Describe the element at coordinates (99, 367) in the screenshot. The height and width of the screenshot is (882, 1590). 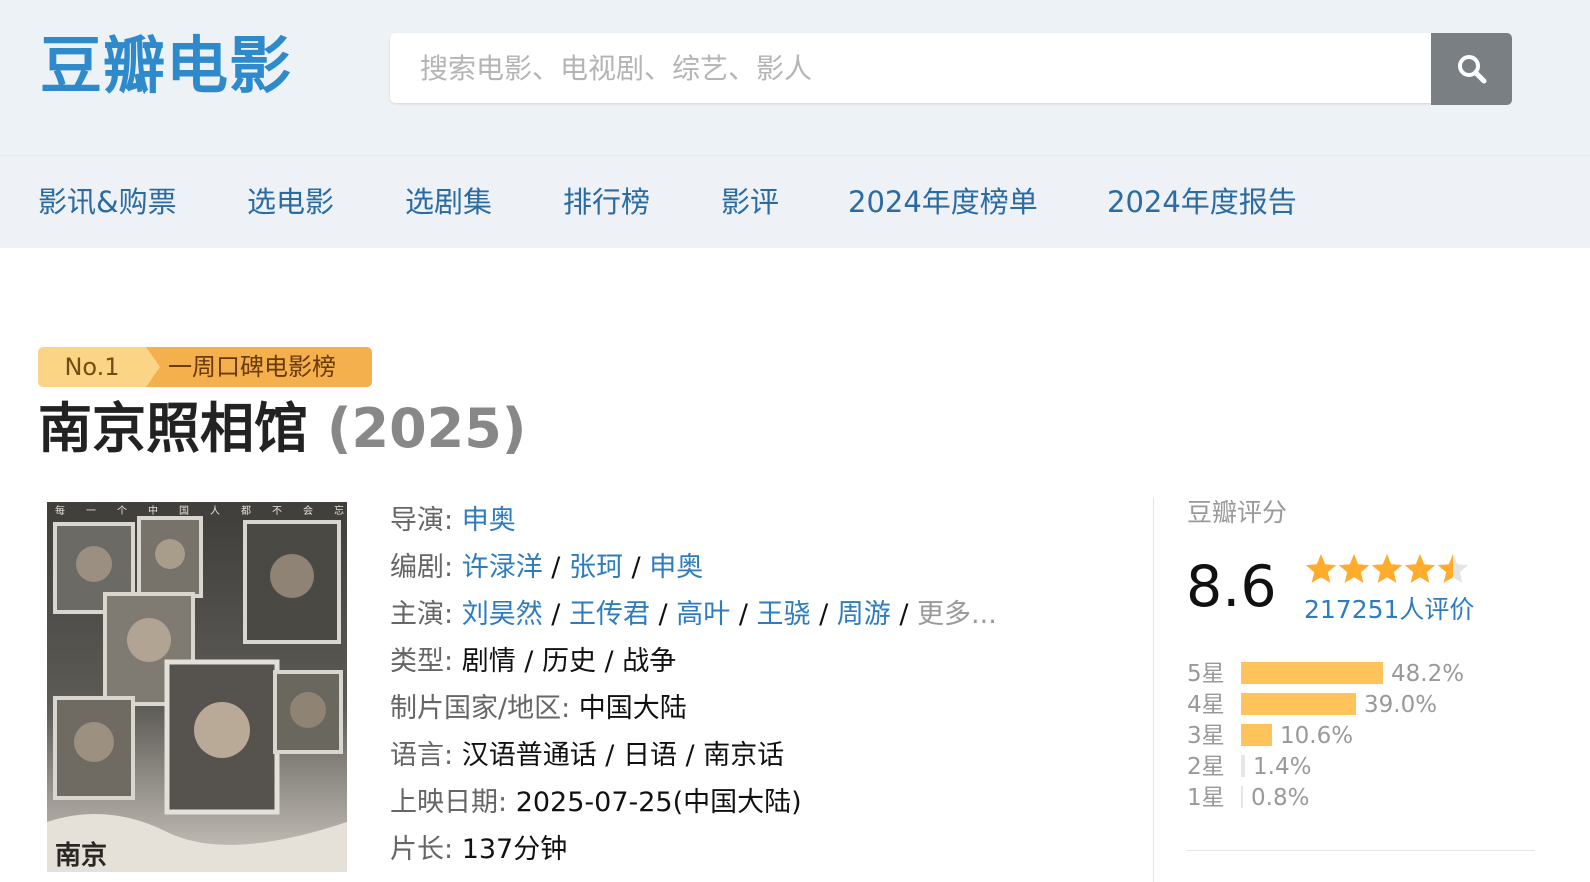
I see `rank-number: No.1` at that location.